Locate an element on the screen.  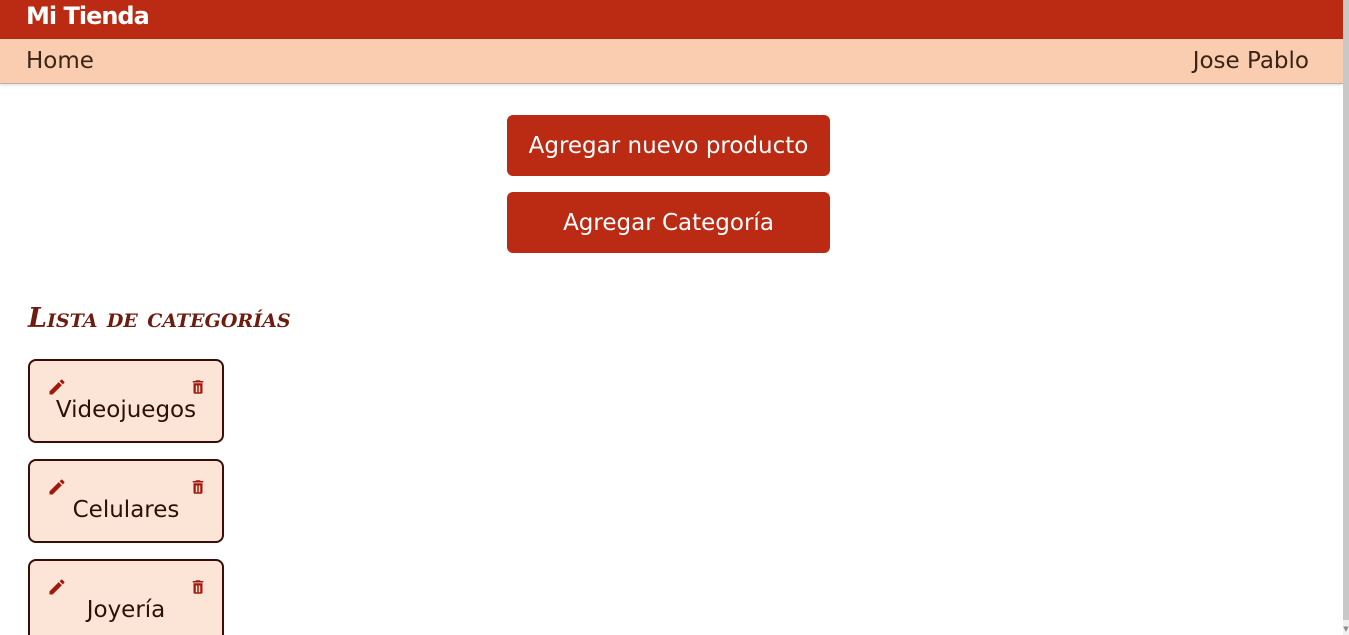
scrollbar-thumb is located at coordinates (1346, 310).